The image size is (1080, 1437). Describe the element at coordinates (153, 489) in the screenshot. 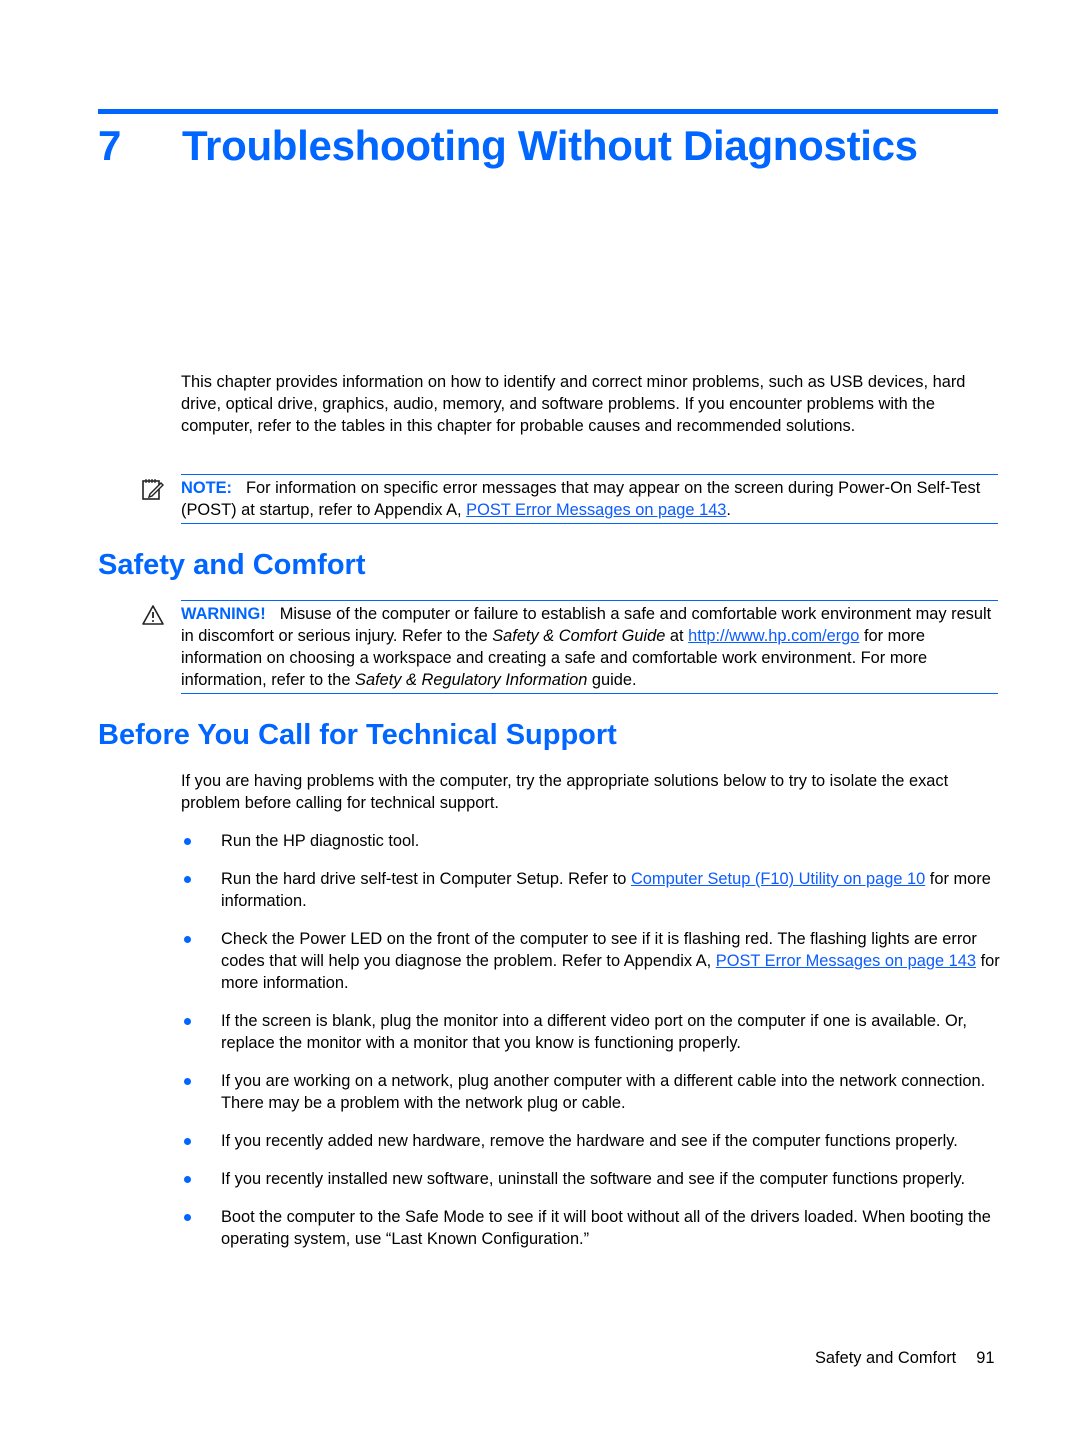

I see `note-pencil-icon` at that location.